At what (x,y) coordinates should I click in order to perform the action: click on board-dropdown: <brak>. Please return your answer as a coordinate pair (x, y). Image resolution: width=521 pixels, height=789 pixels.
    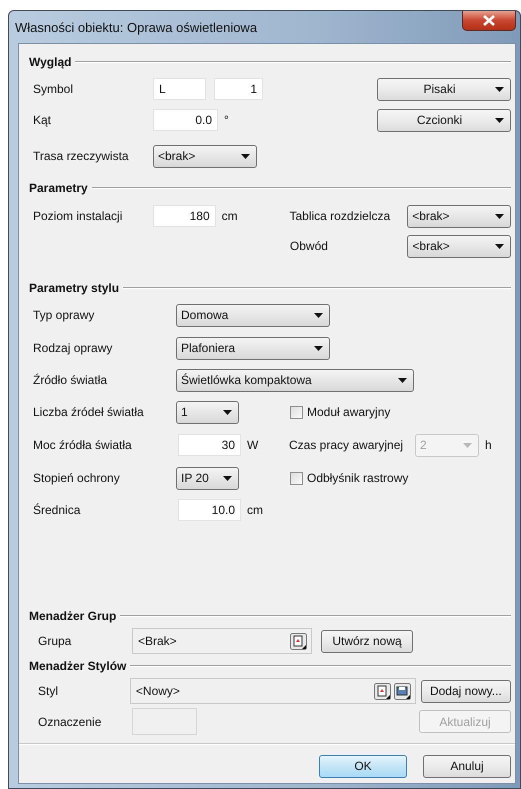
    Looking at the image, I should click on (459, 216).